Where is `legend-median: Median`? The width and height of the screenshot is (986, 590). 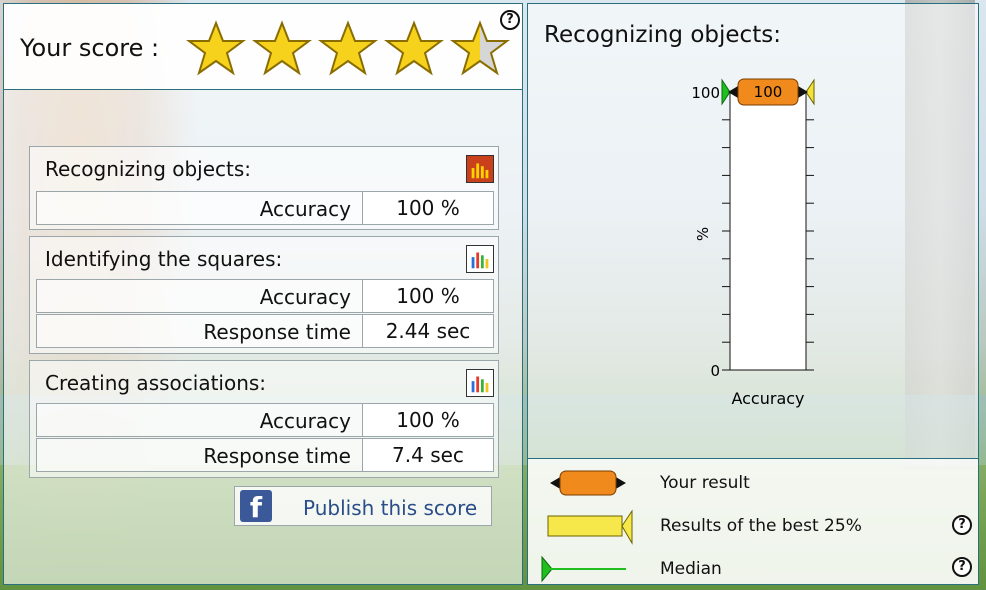 legend-median: Median is located at coordinates (691, 569).